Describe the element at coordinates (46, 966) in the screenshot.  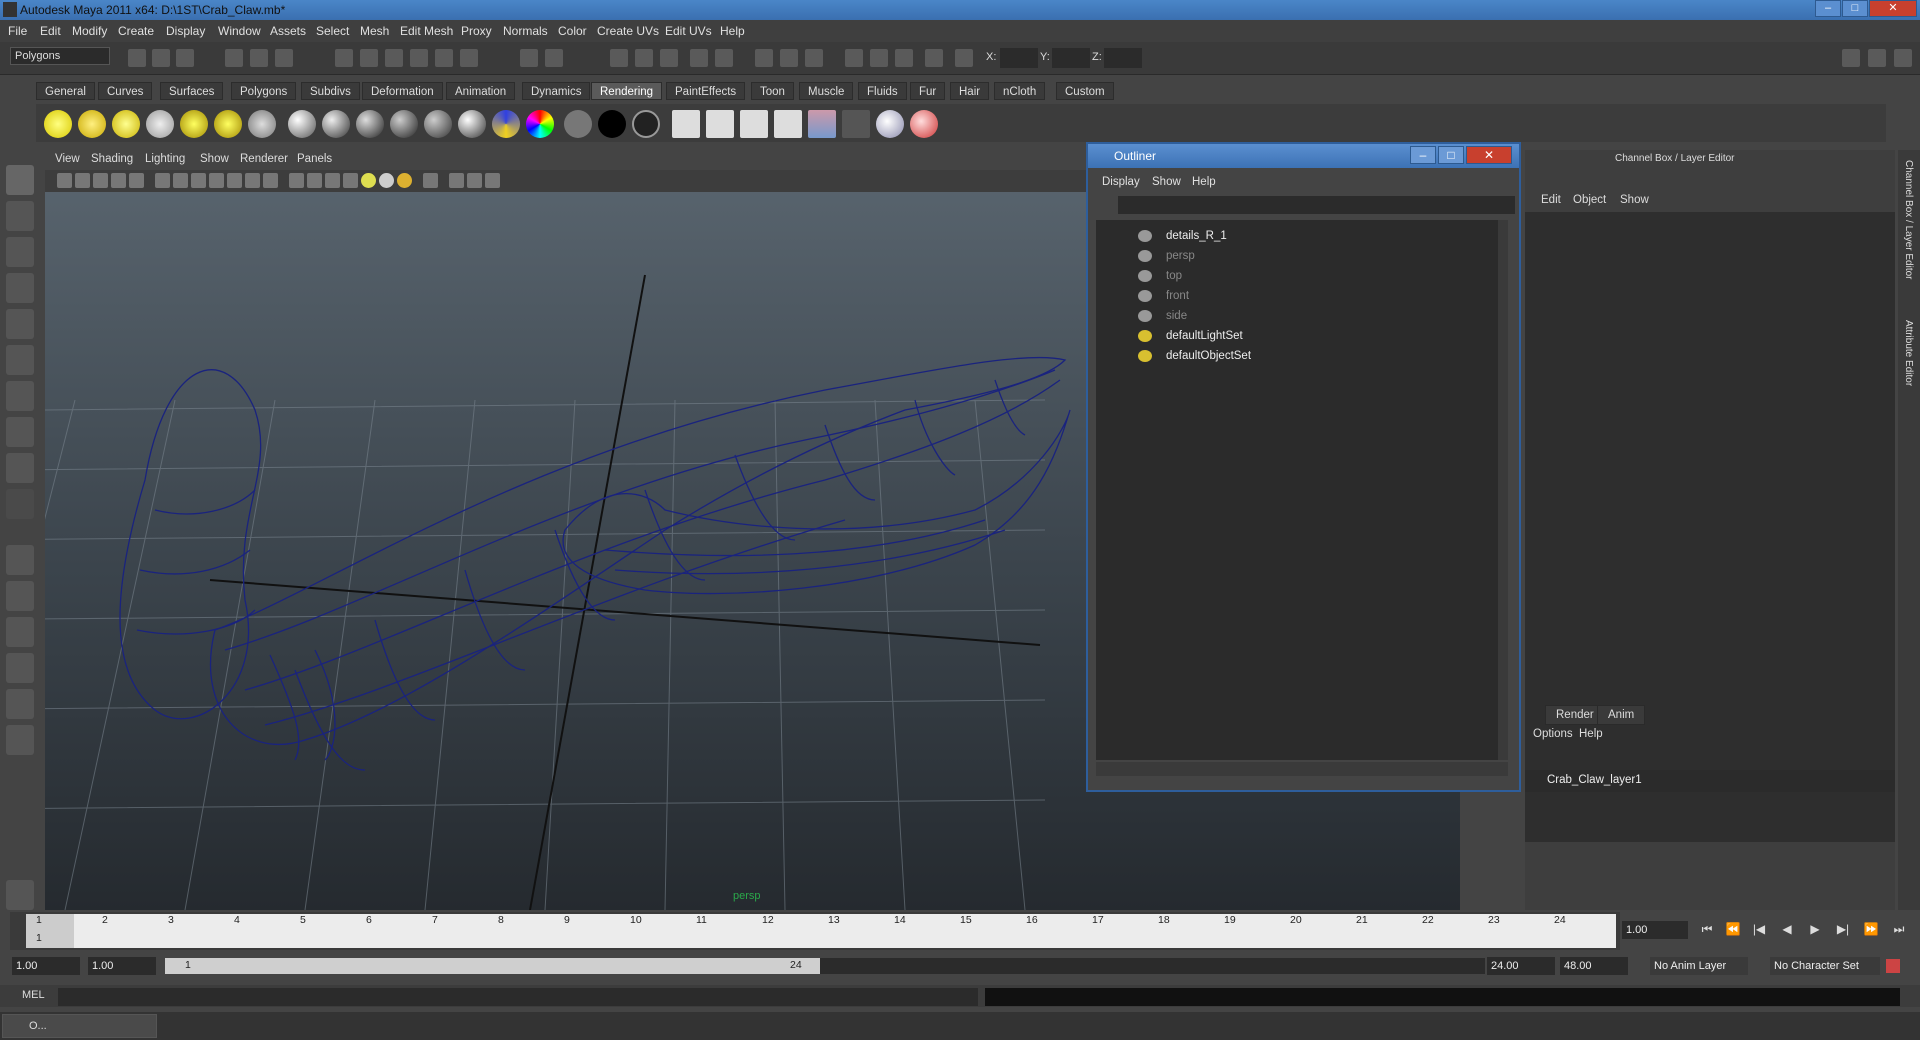
I see `start-time-field: 1.00` at that location.